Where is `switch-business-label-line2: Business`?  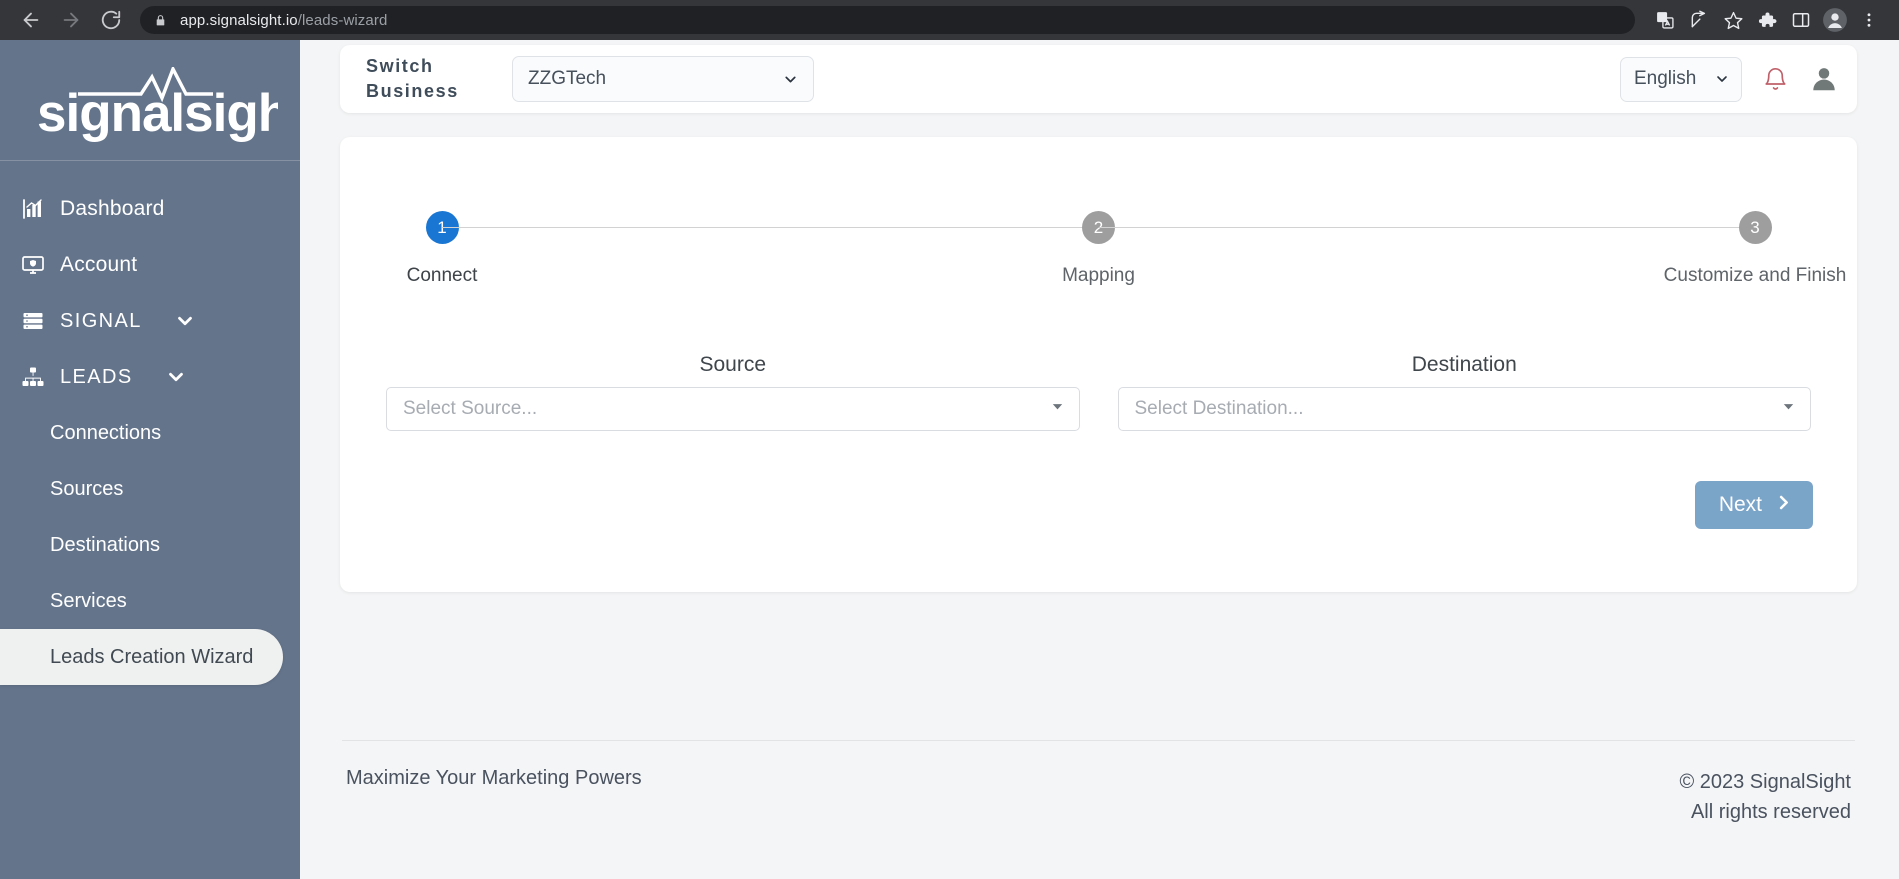 switch-business-label-line2: Business is located at coordinates (412, 91).